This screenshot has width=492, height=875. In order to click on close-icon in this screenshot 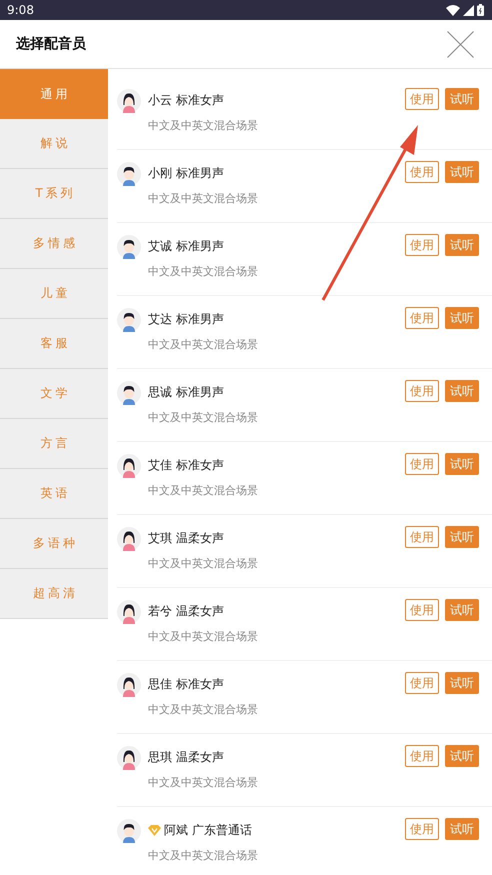, I will do `click(460, 44)`.